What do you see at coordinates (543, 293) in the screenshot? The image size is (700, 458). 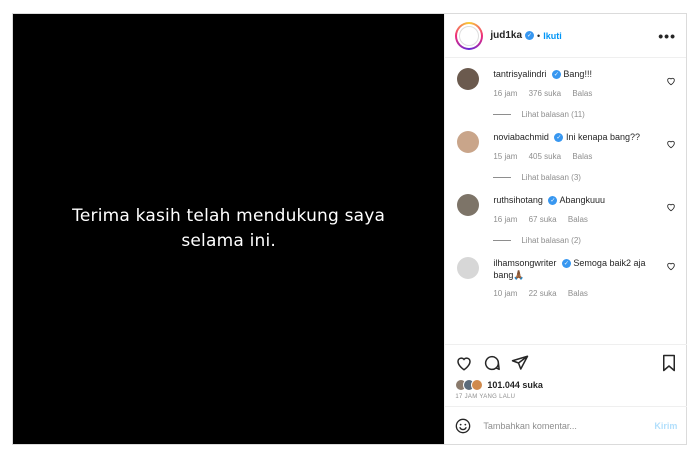 I see `comment-likes: 22 suka` at bounding box center [543, 293].